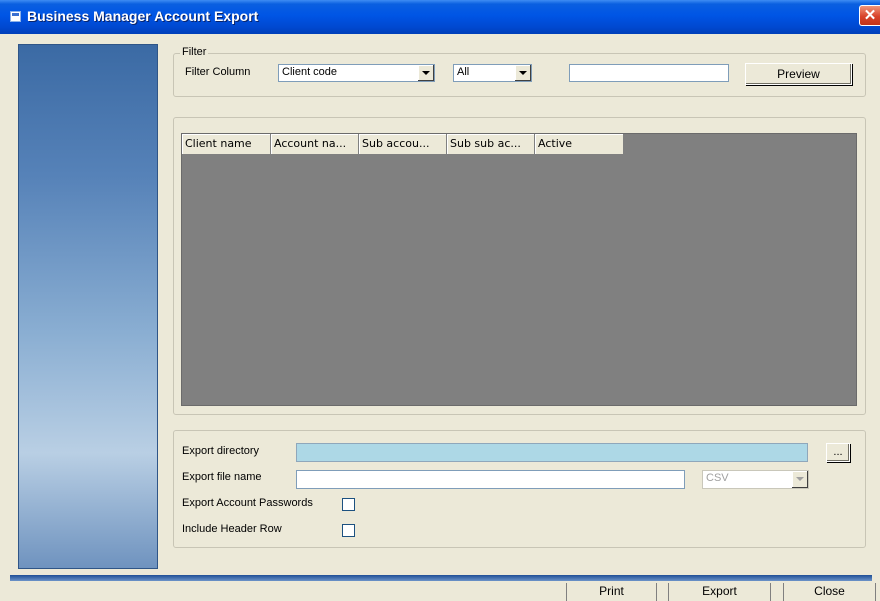  What do you see at coordinates (829, 592) in the screenshot?
I see `close-button: Close` at bounding box center [829, 592].